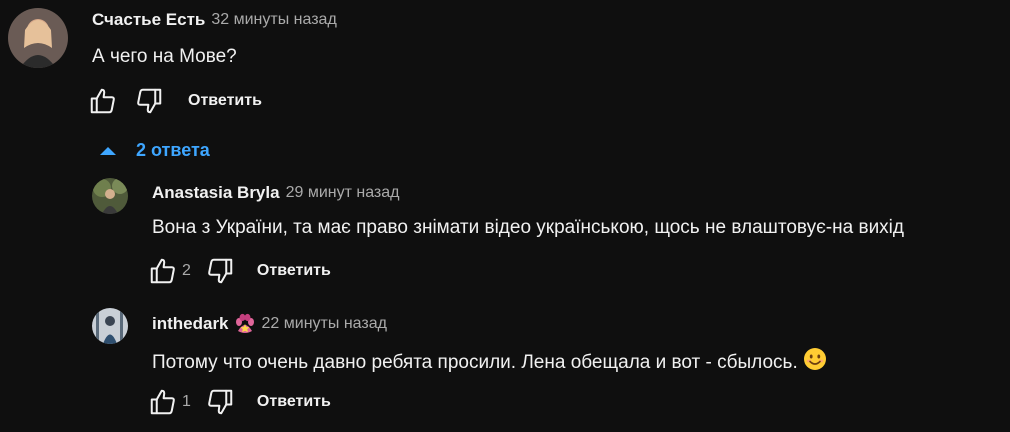 The height and width of the screenshot is (432, 1010). I want to click on author-name: Anastasia Bryla, so click(216, 193).